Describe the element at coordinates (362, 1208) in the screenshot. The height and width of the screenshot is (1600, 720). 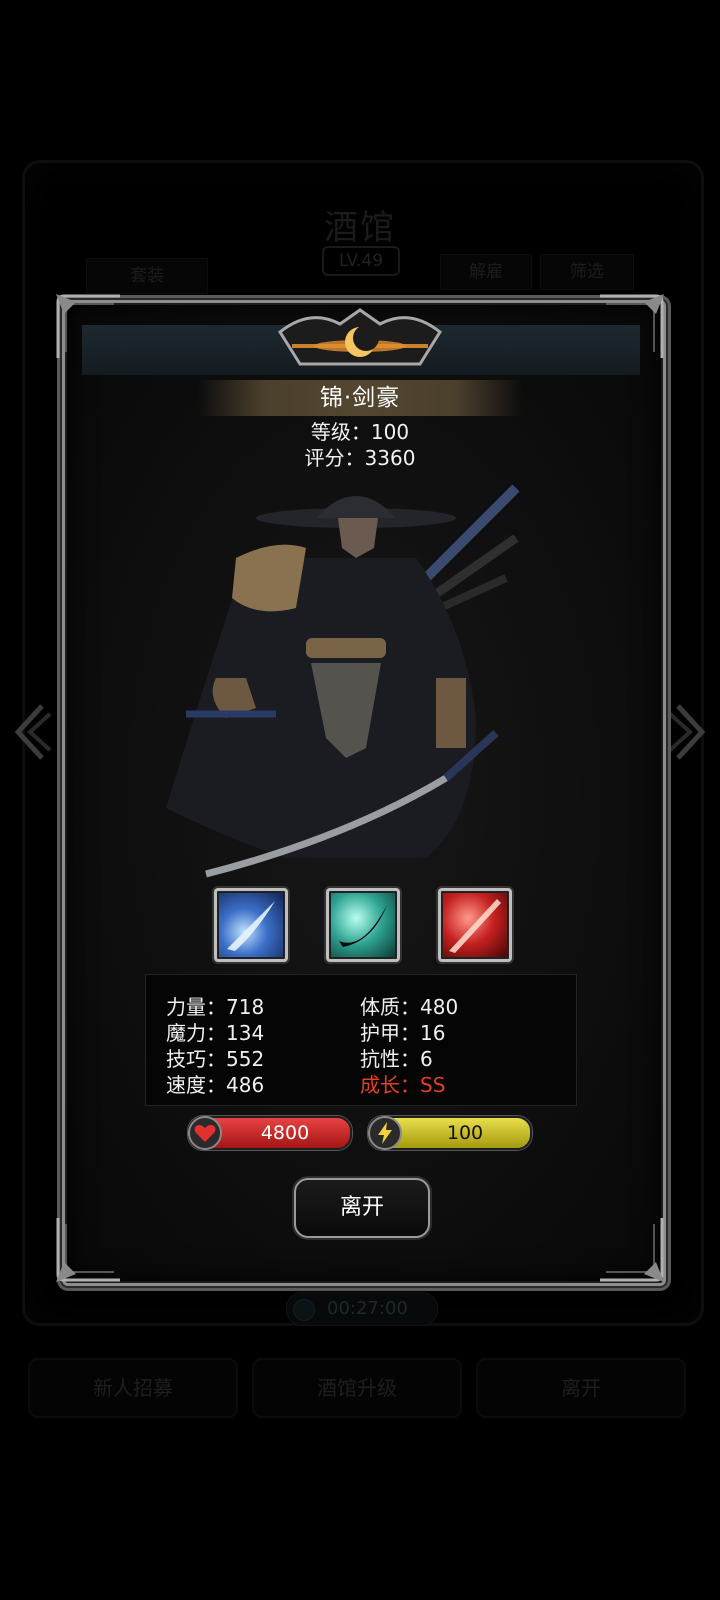
I see `leave-button: 离开` at that location.